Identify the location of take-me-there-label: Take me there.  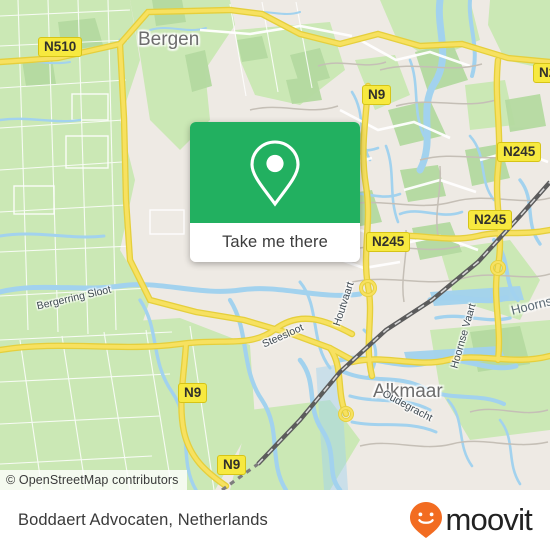
(275, 242).